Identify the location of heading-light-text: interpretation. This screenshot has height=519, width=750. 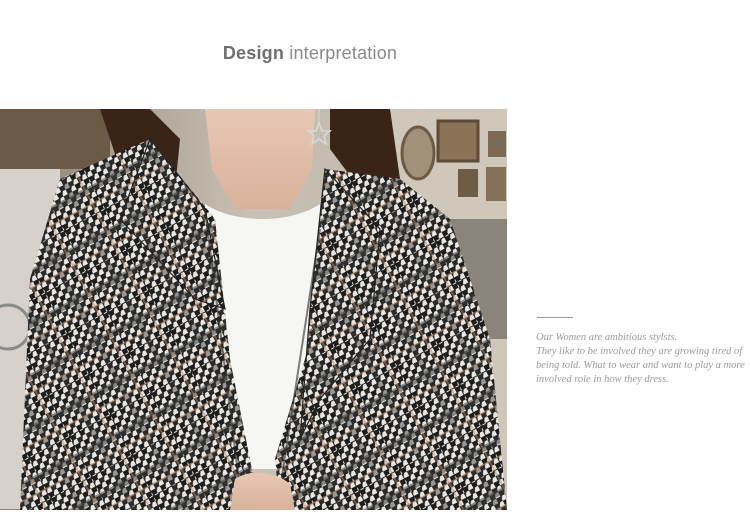
(341, 53).